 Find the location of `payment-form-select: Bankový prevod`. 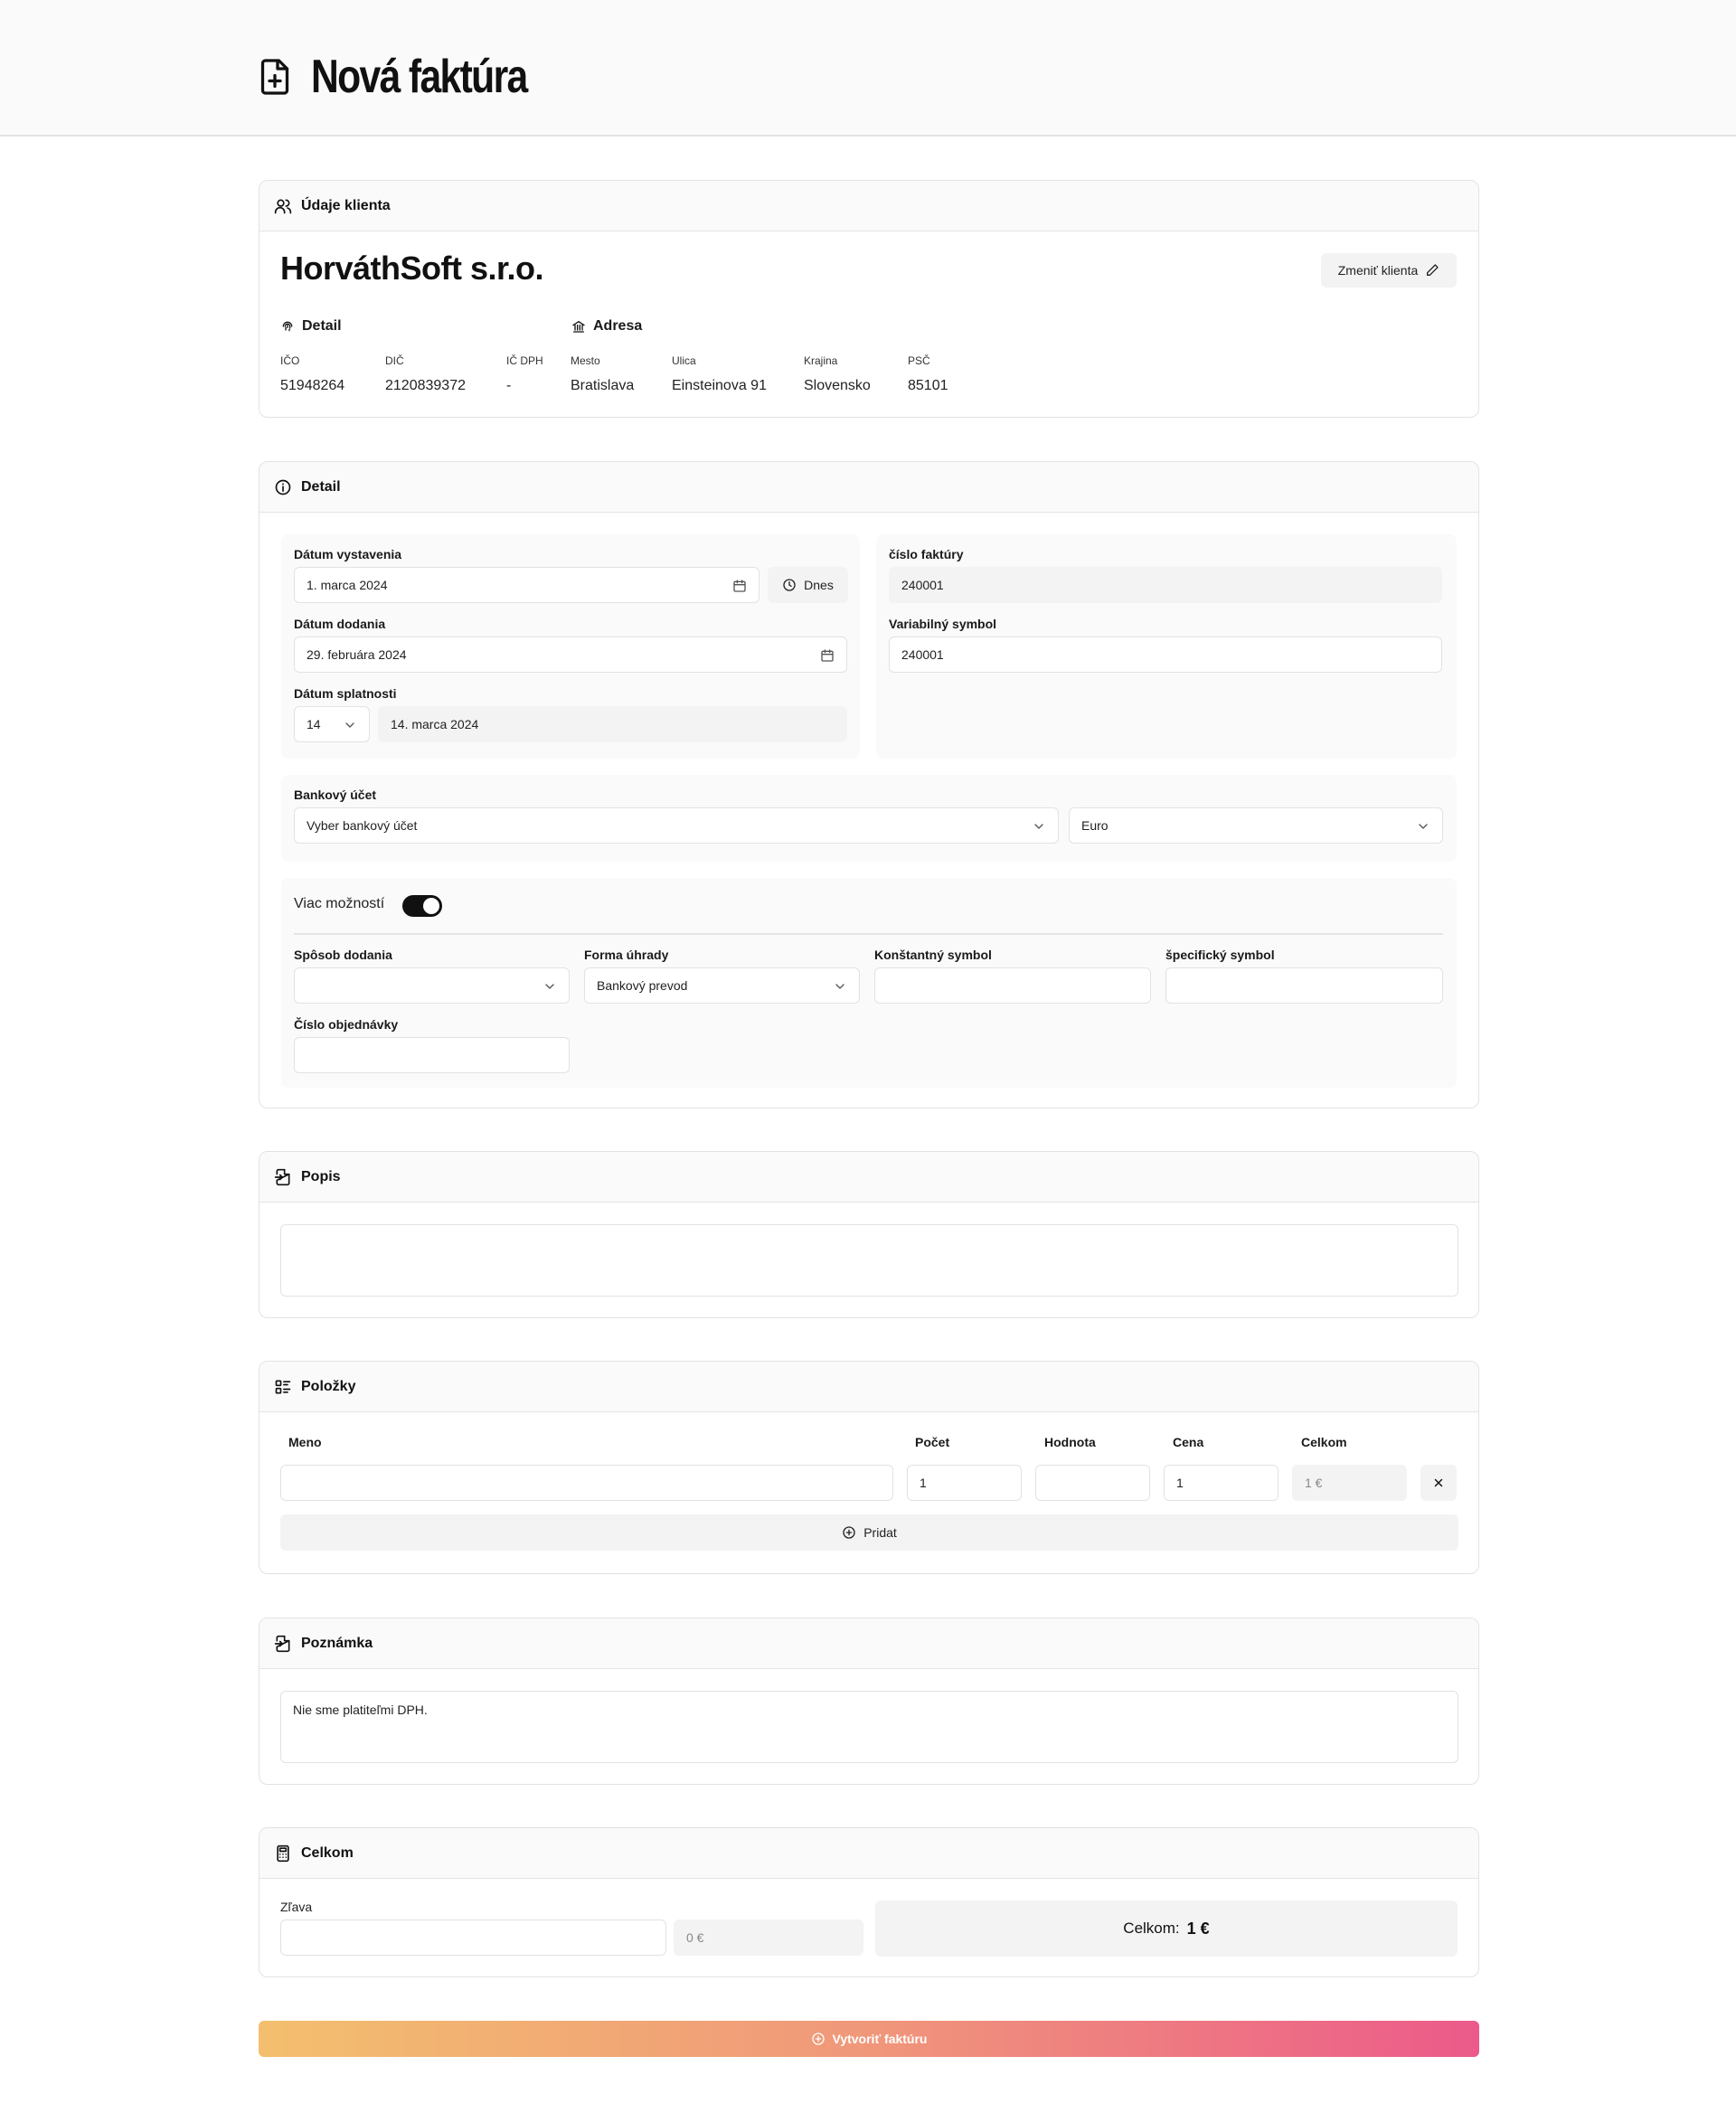

payment-form-select: Bankový prevod is located at coordinates (722, 985).